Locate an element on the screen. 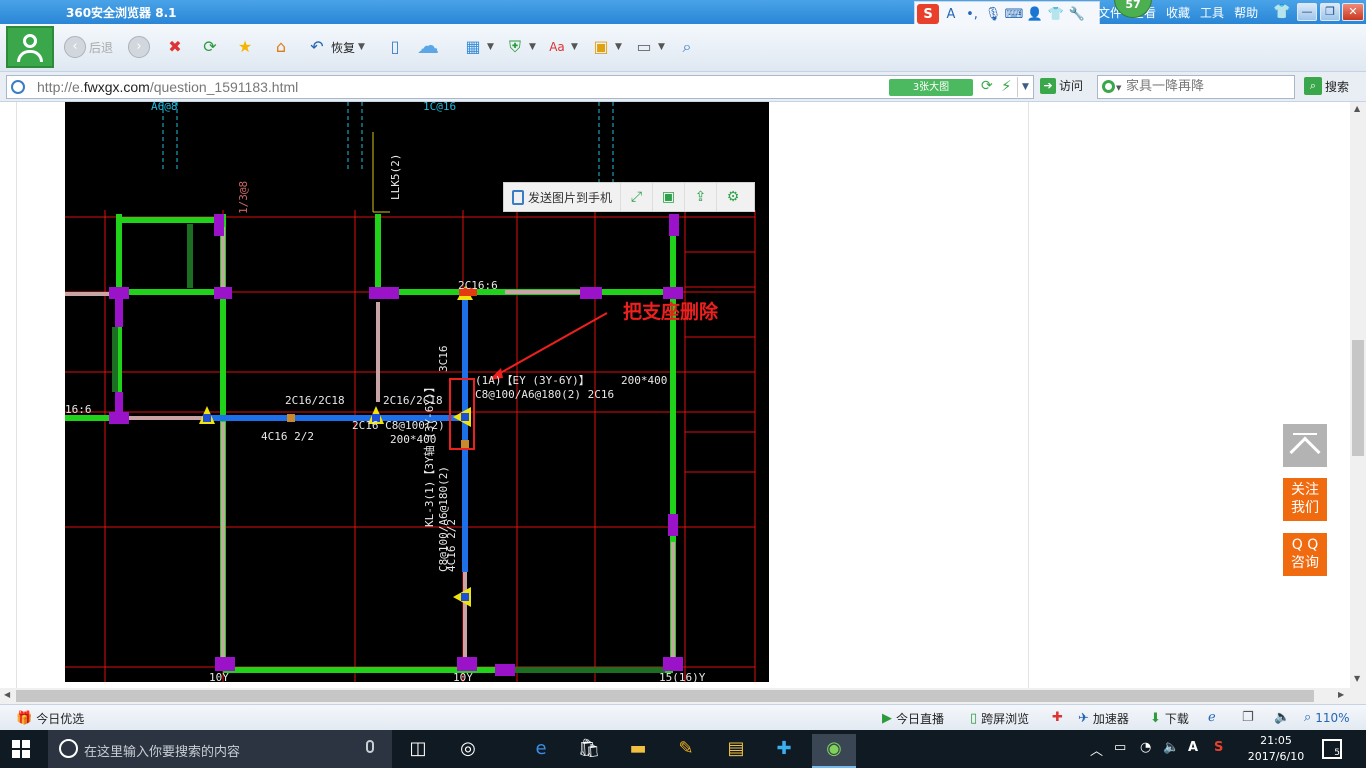 The image size is (1366, 768). scroll-up-icon: ▲ is located at coordinates (1357, 108).